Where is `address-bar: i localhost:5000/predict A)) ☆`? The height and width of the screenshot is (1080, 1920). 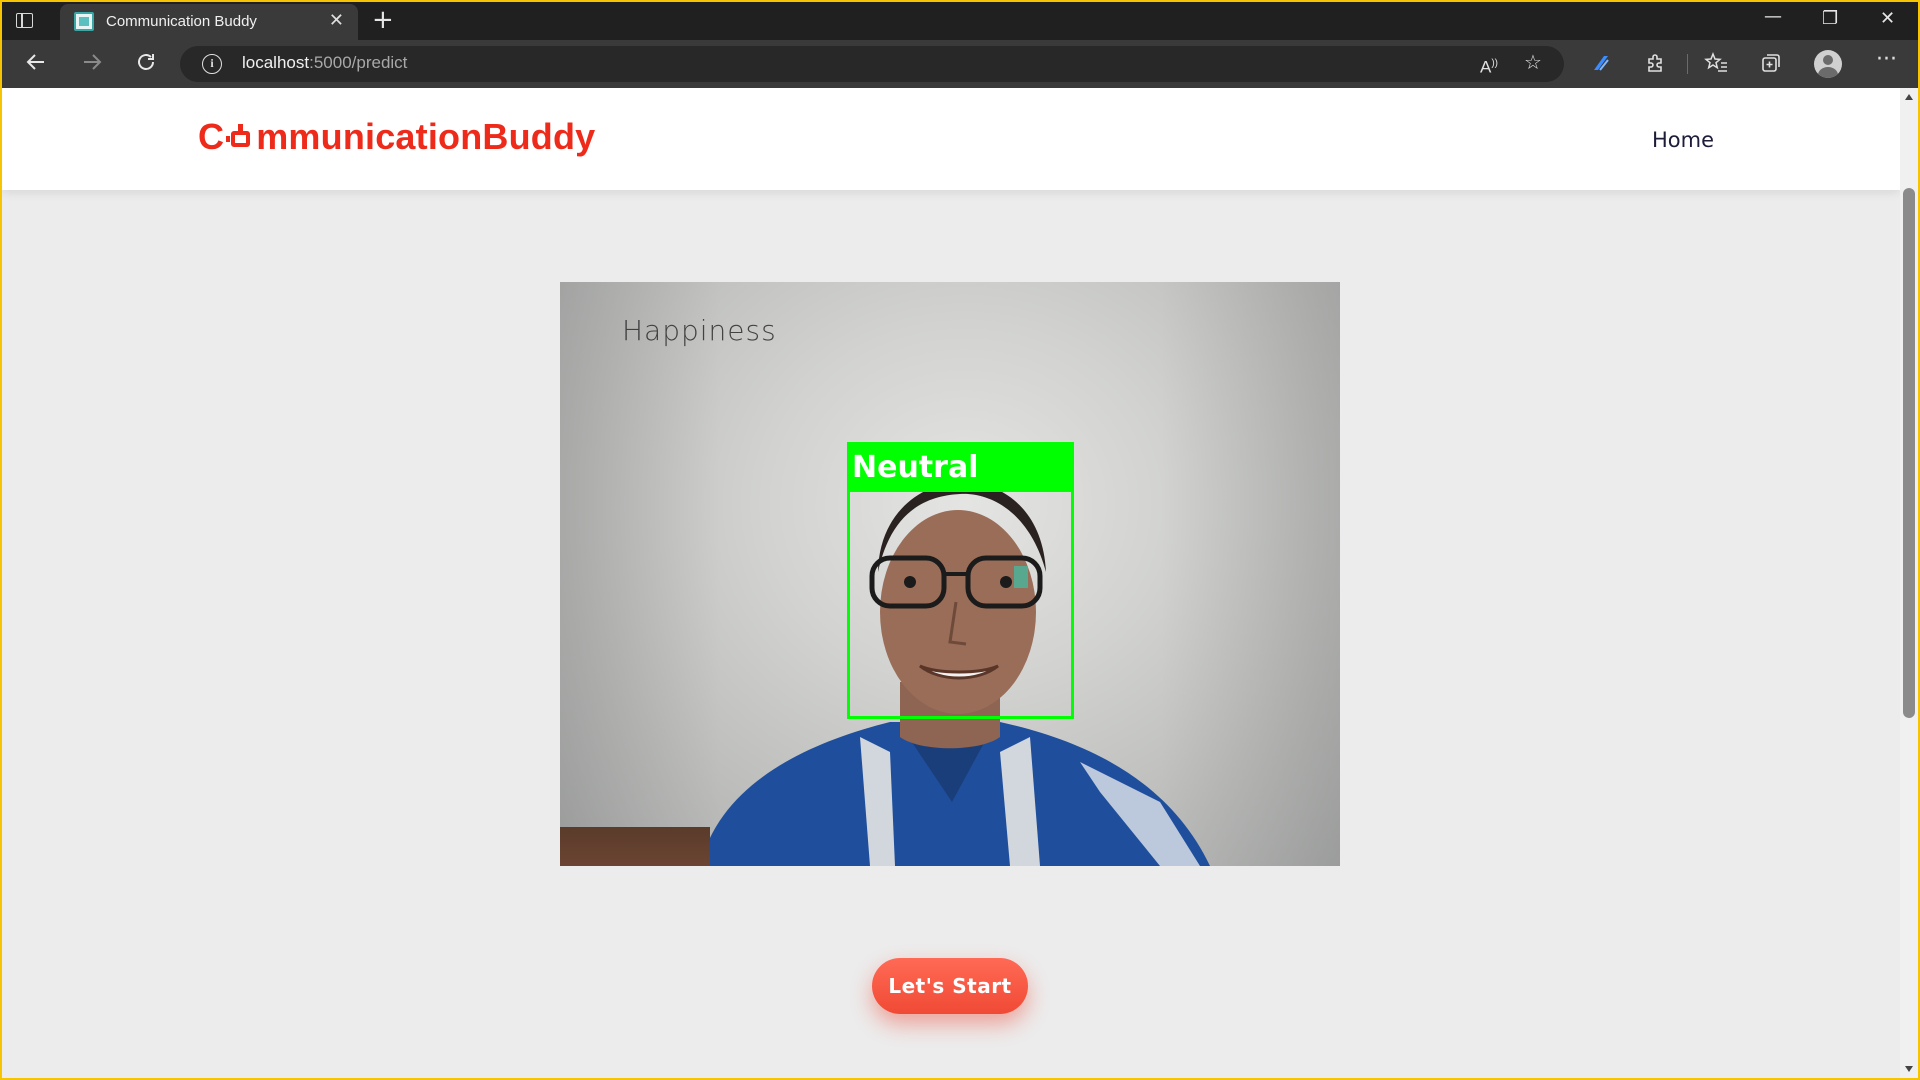
address-bar: i localhost:5000/predict A)) ☆ is located at coordinates (872, 64).